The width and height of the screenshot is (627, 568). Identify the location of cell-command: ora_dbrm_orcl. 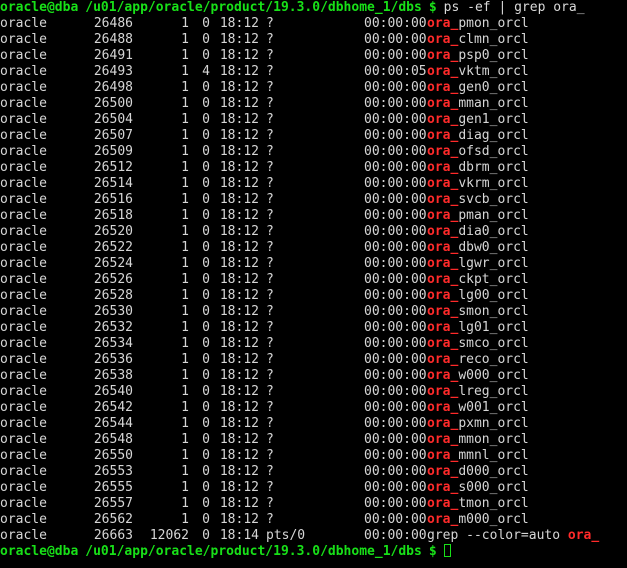
(478, 168).